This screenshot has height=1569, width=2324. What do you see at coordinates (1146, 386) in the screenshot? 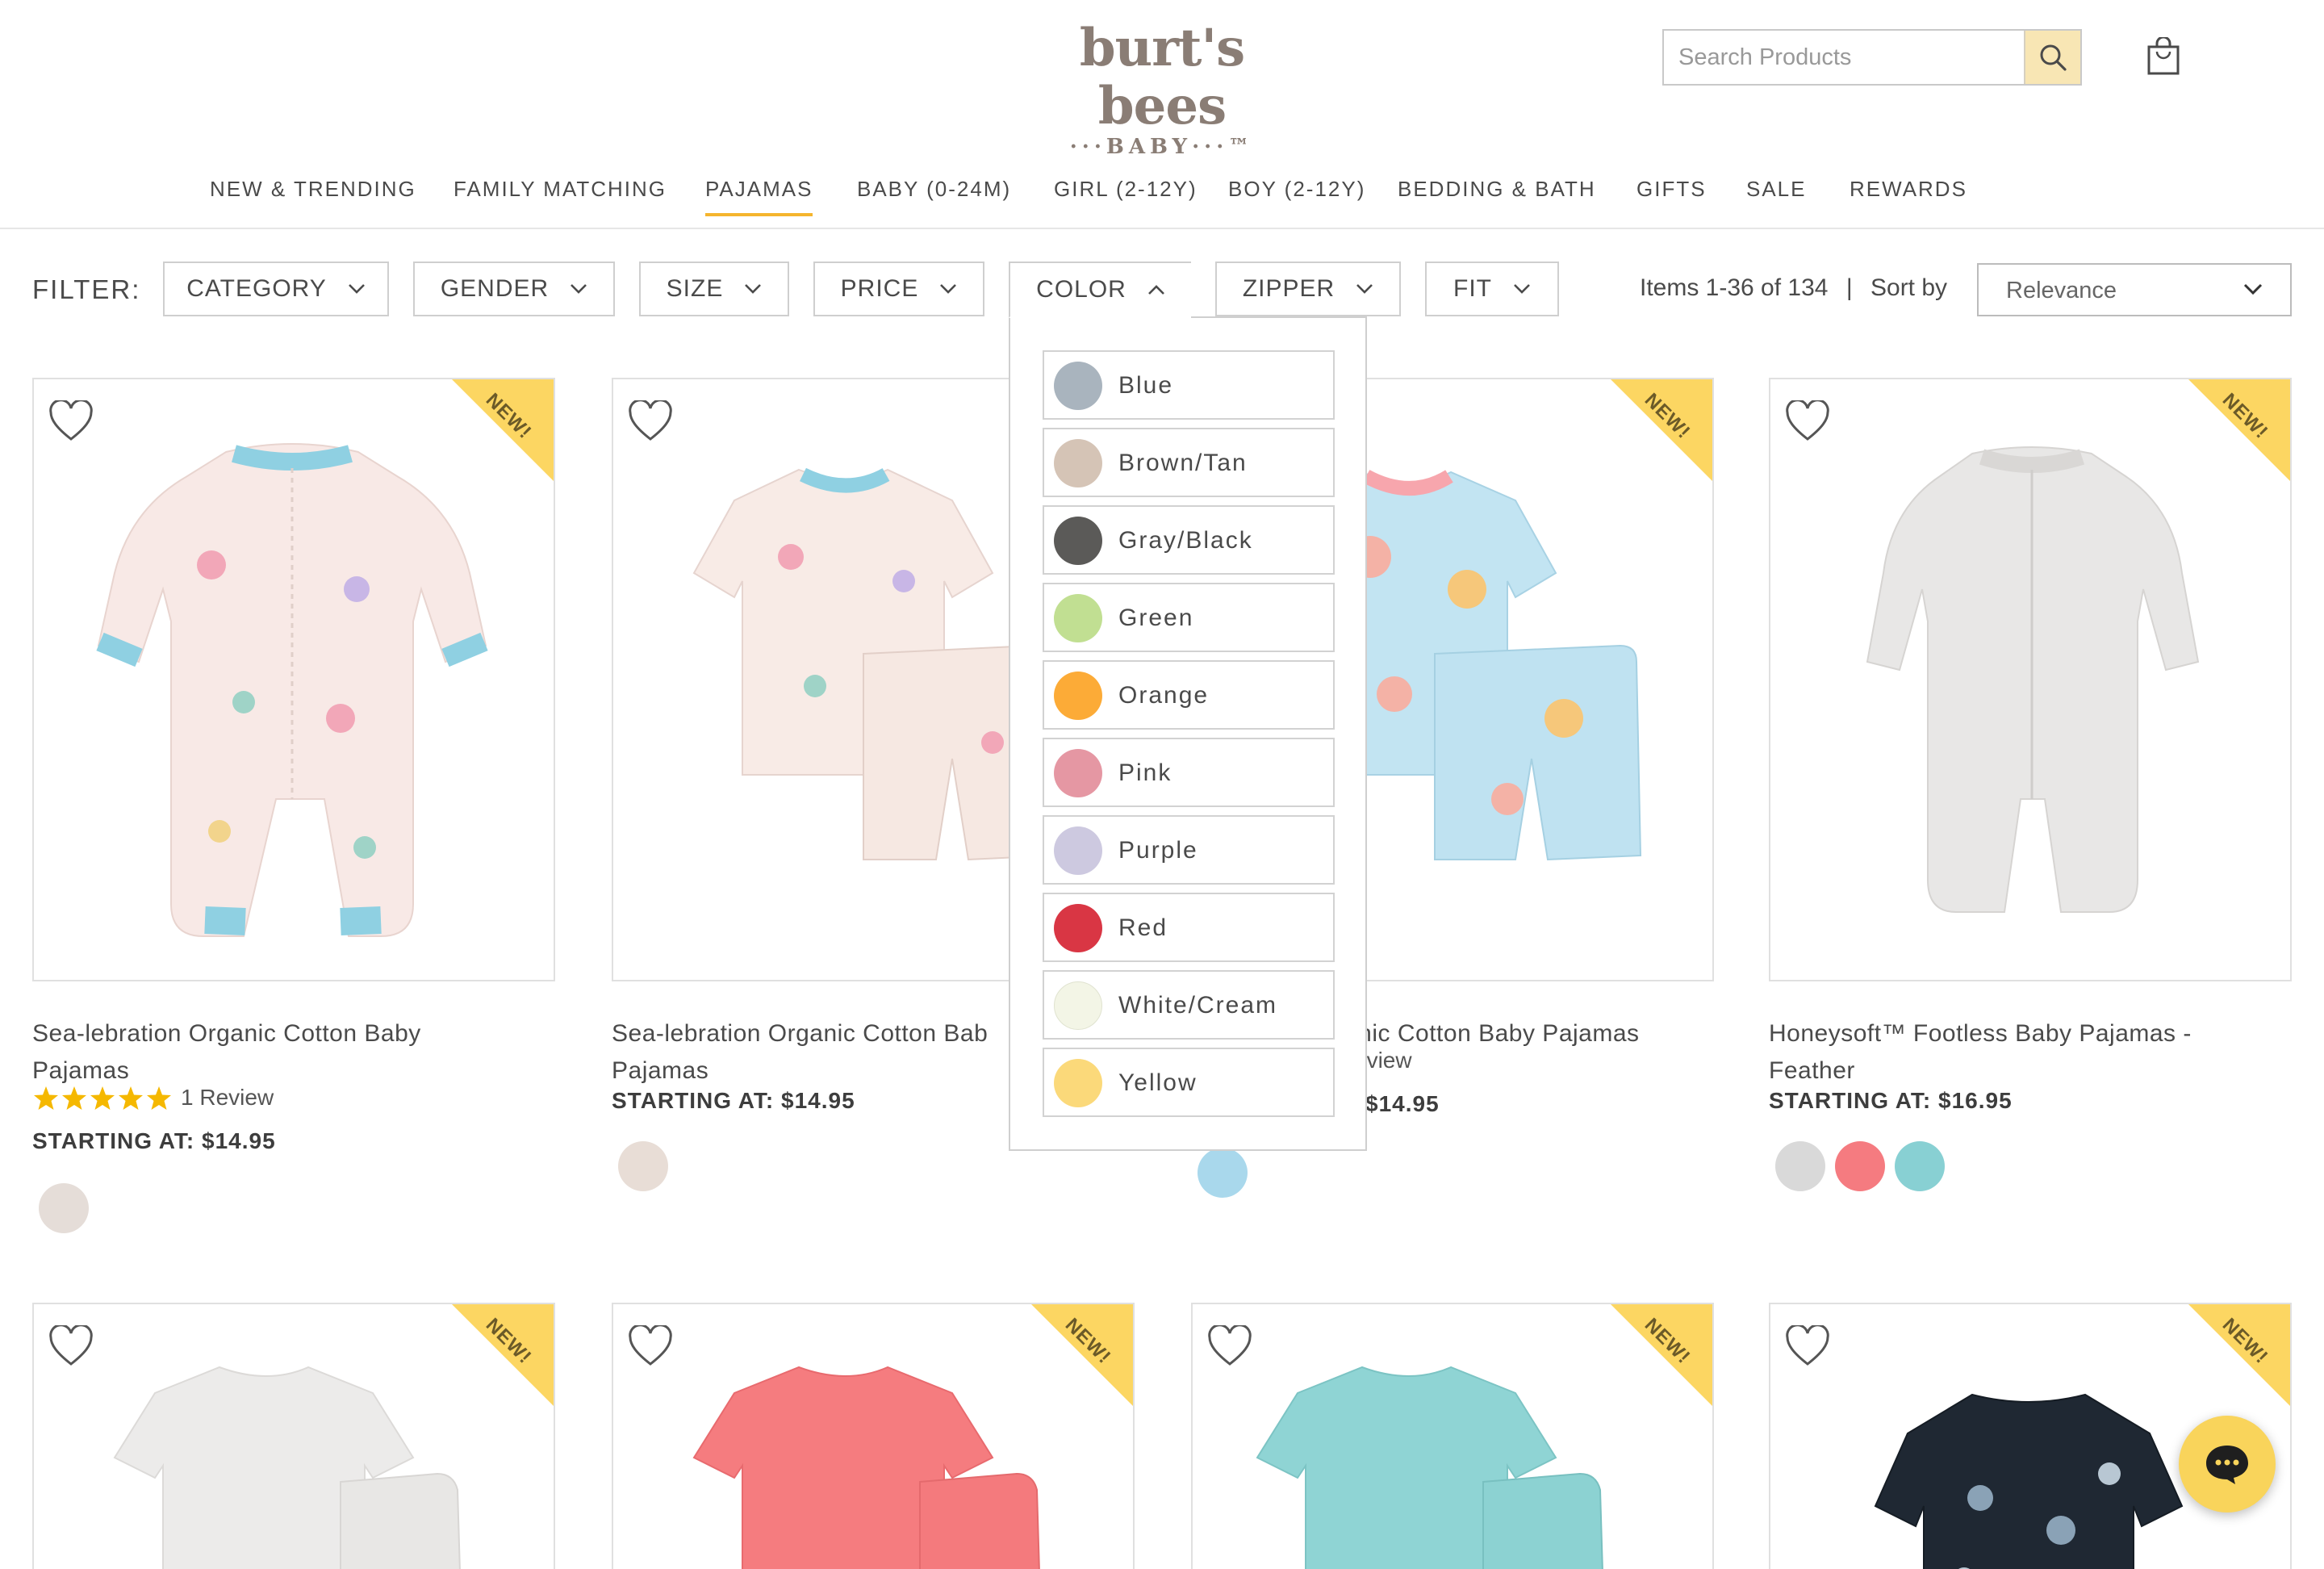
I see `color-name: Blue` at bounding box center [1146, 386].